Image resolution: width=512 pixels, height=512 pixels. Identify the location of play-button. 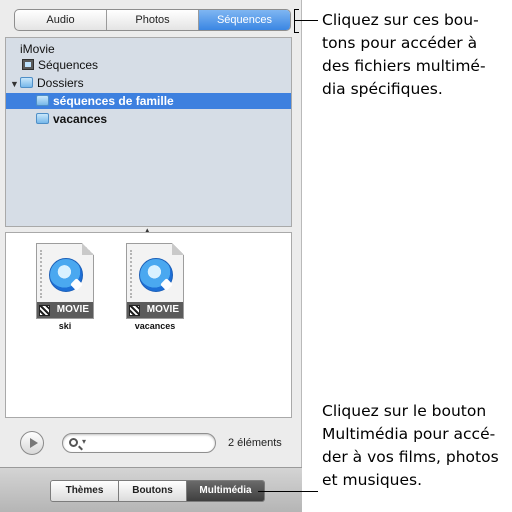
(32, 443).